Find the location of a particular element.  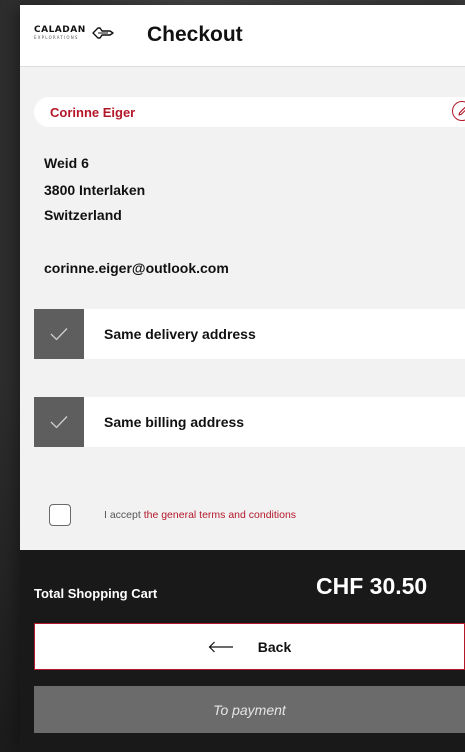

same-delivery-label: Same delivery address is located at coordinates (180, 334).